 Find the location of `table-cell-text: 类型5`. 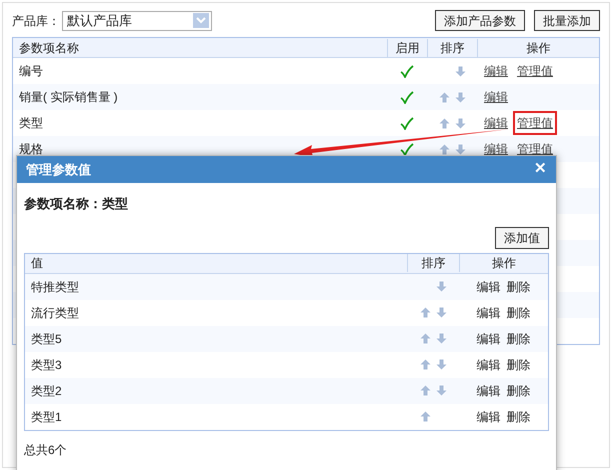

table-cell-text: 类型5 is located at coordinates (46, 339).